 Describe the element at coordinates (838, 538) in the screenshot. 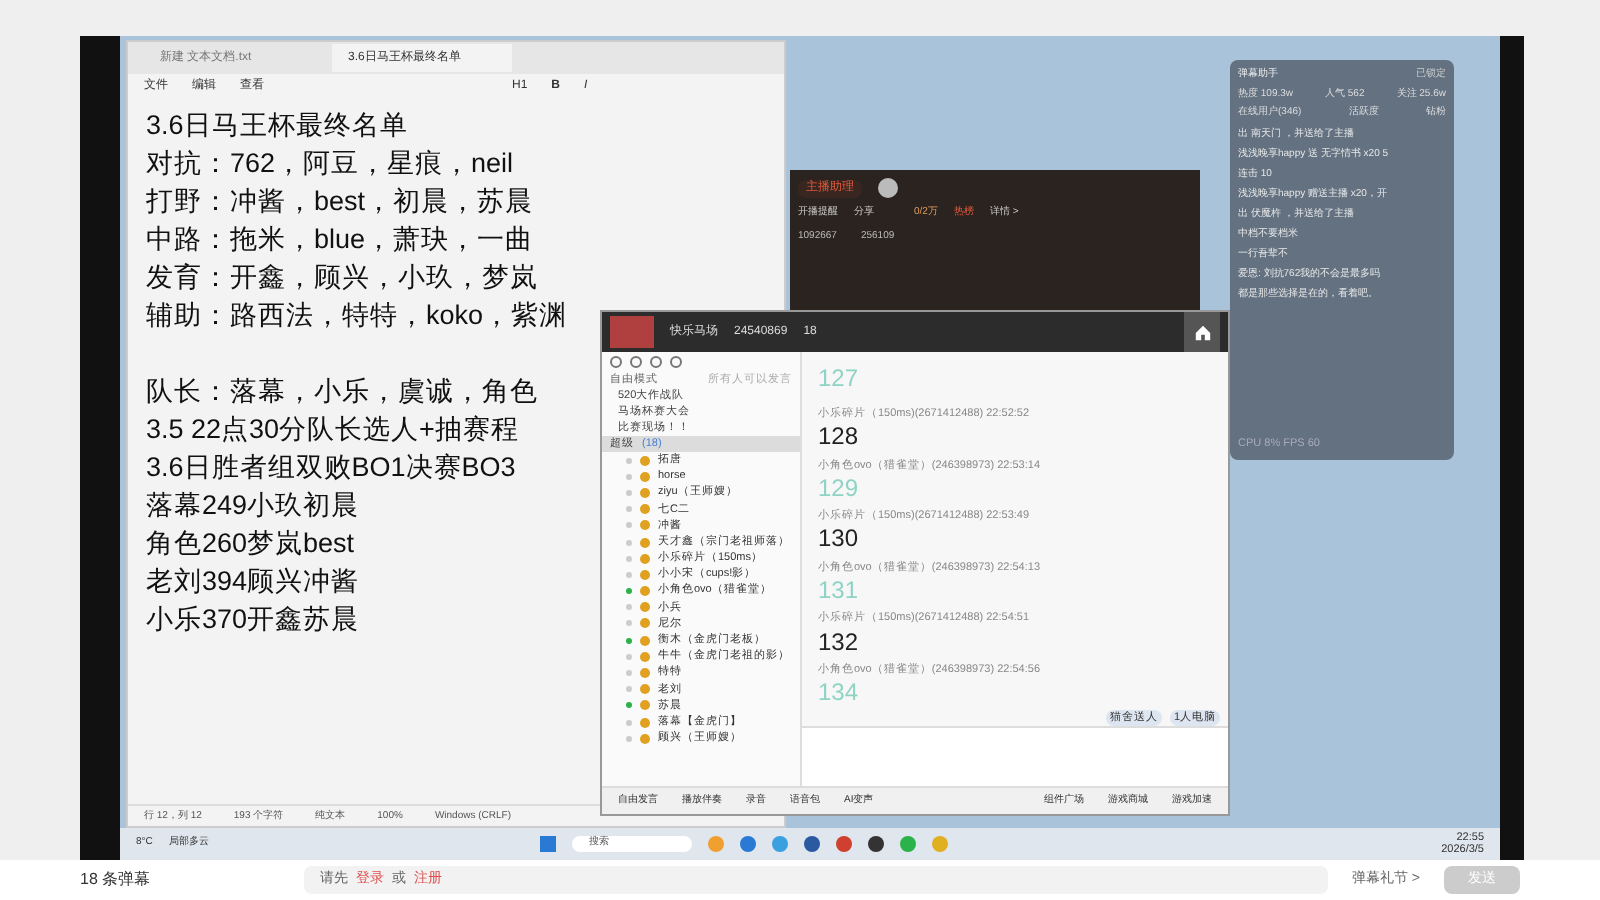

I see `message-text: 130` at that location.